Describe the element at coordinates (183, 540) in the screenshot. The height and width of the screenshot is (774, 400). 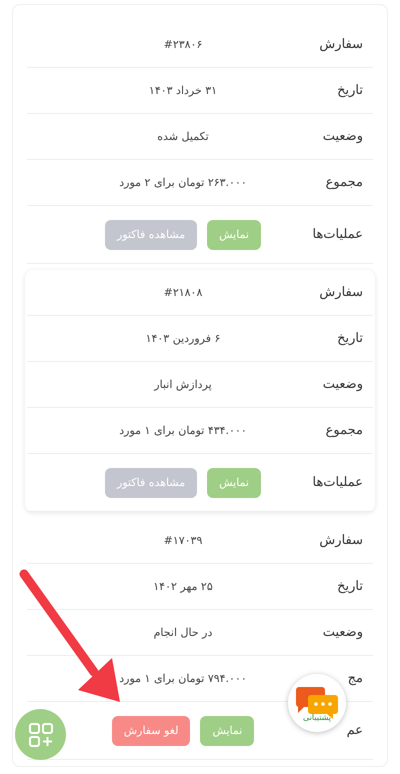
I see `field-value: #۱۷۰۳۹` at that location.